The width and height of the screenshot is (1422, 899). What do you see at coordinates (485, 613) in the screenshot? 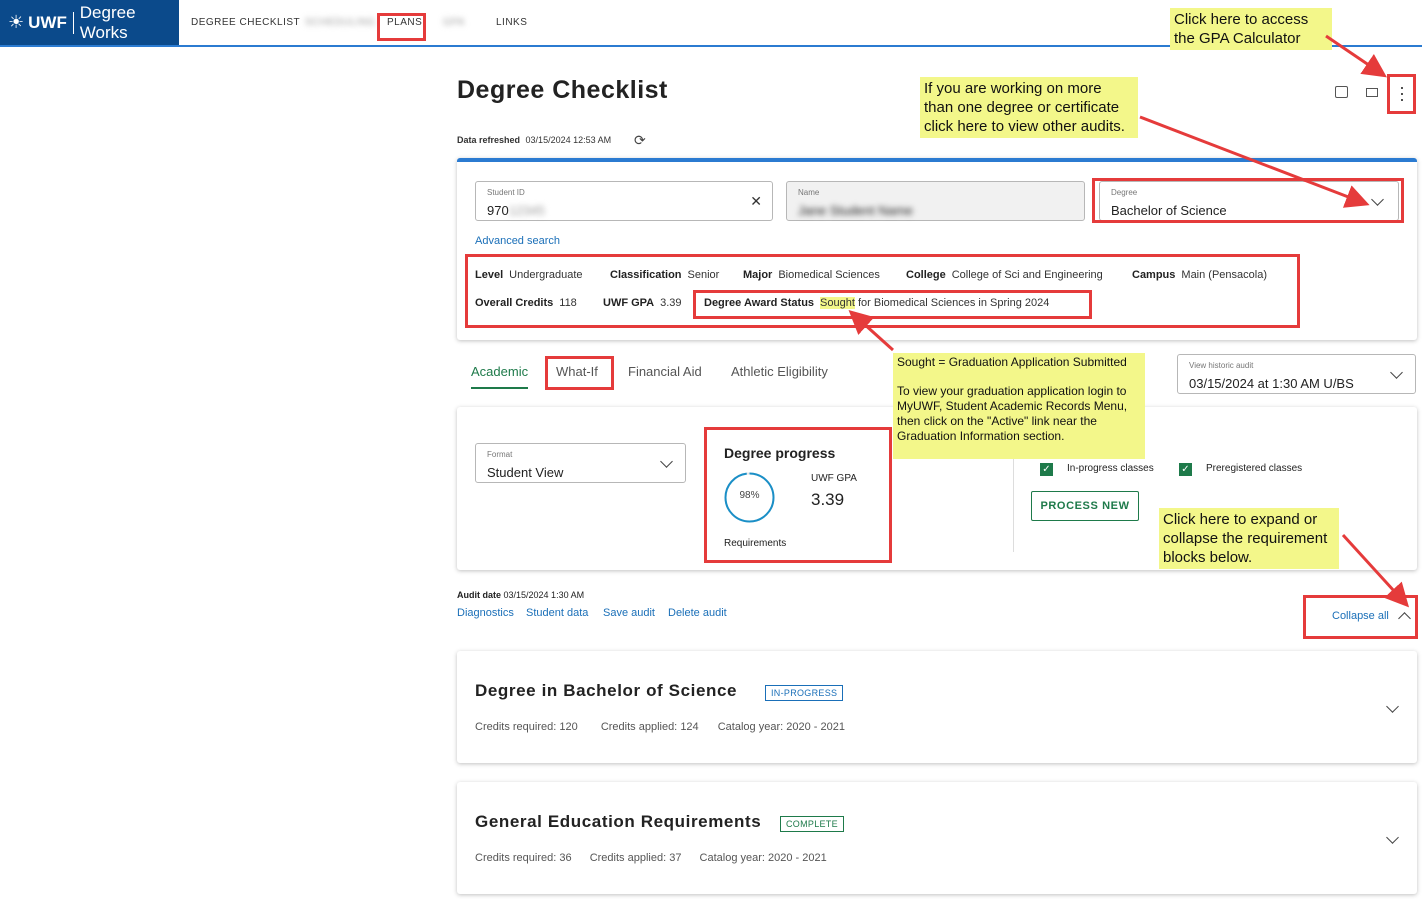
I see `diagnostics-link: Diagnostics` at bounding box center [485, 613].